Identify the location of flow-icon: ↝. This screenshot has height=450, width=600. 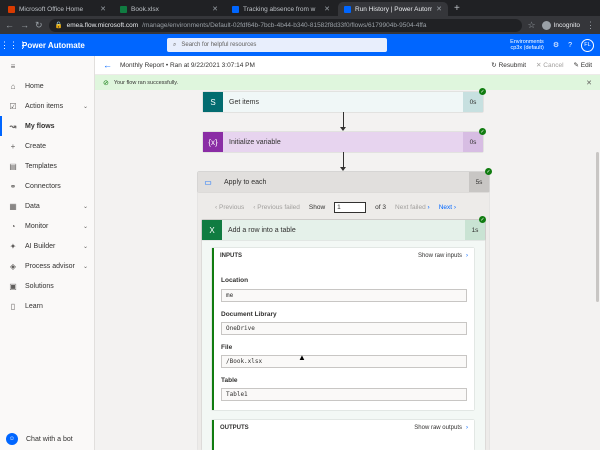
(13, 126).